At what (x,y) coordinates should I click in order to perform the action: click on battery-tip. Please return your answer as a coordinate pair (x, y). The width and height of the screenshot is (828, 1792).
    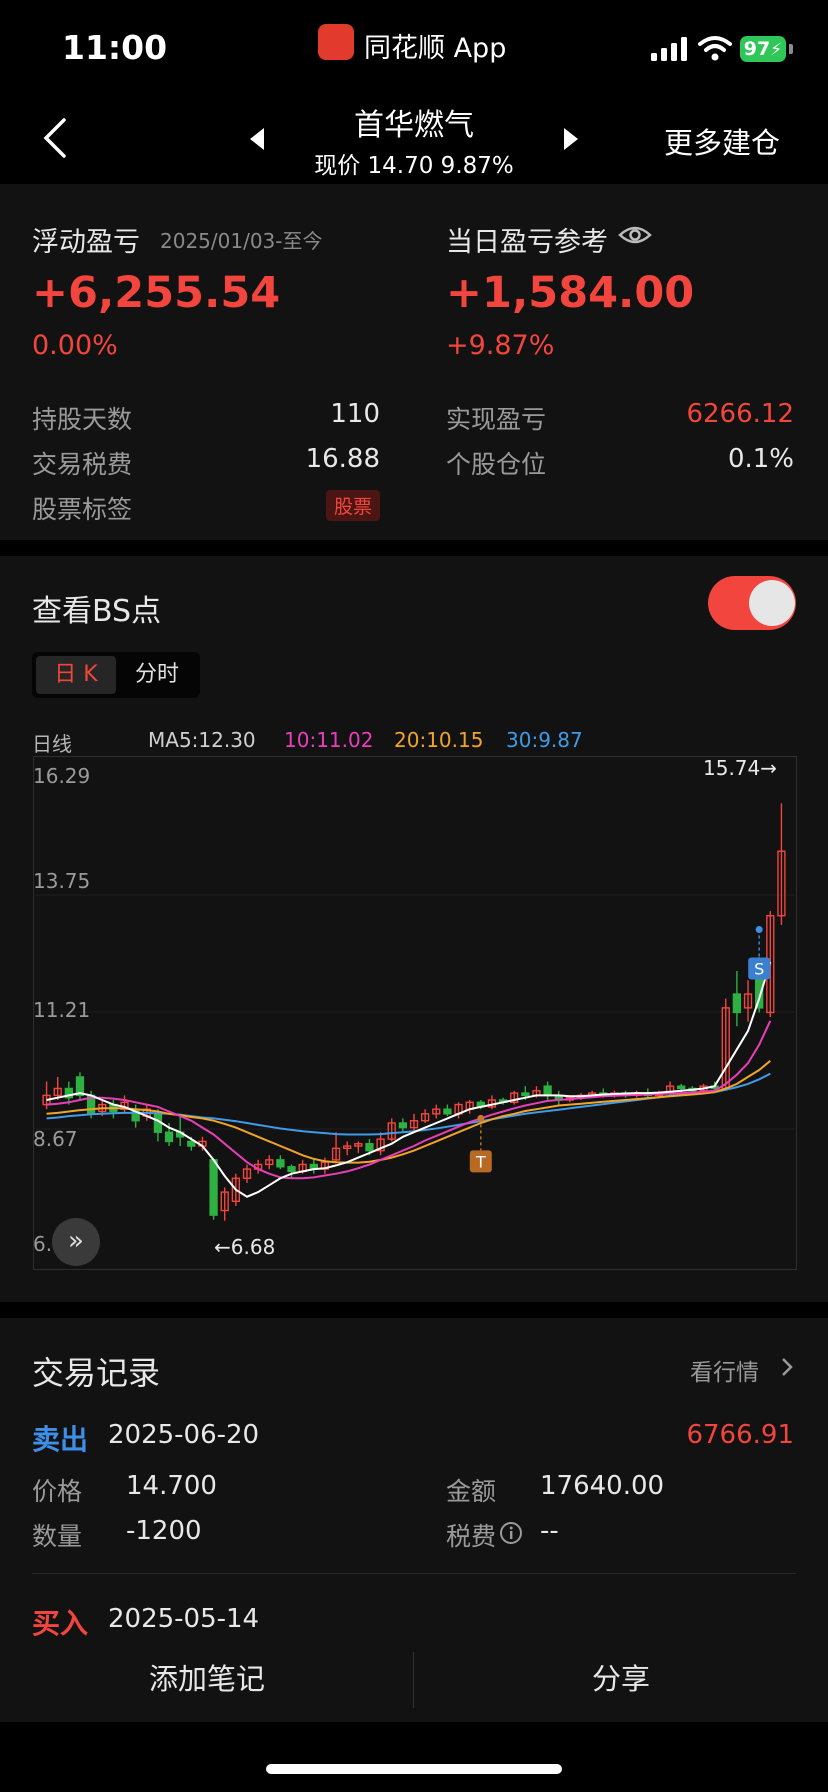
    Looking at the image, I should click on (791, 49).